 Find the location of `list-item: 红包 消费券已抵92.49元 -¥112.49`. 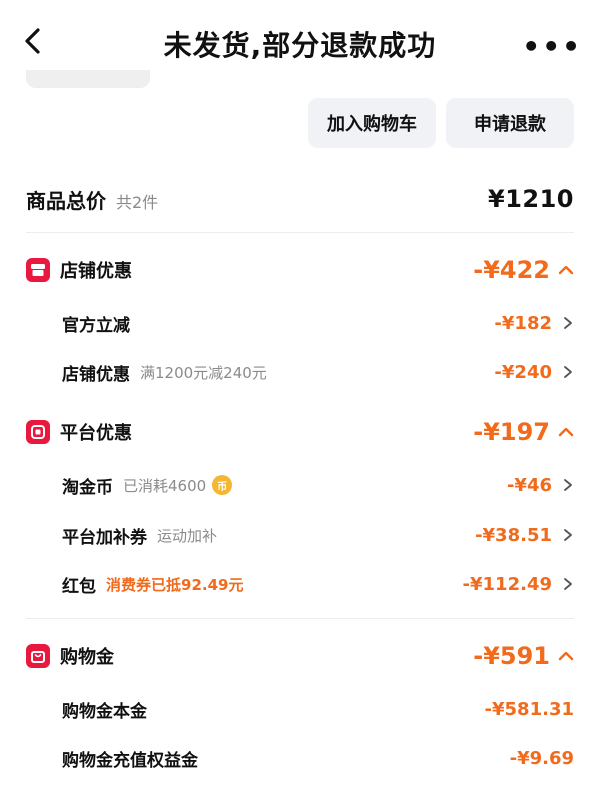

list-item: 红包 消费券已抵92.49元 -¥112.49 is located at coordinates (318, 584).